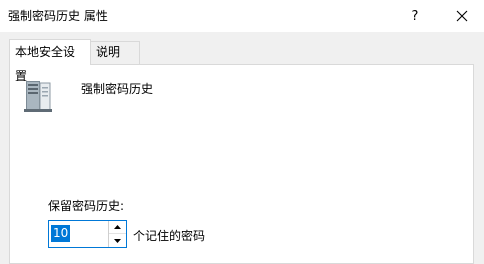 This screenshot has height=264, width=484. I want to click on password-history-label: 保留密码历史:, so click(86, 206).